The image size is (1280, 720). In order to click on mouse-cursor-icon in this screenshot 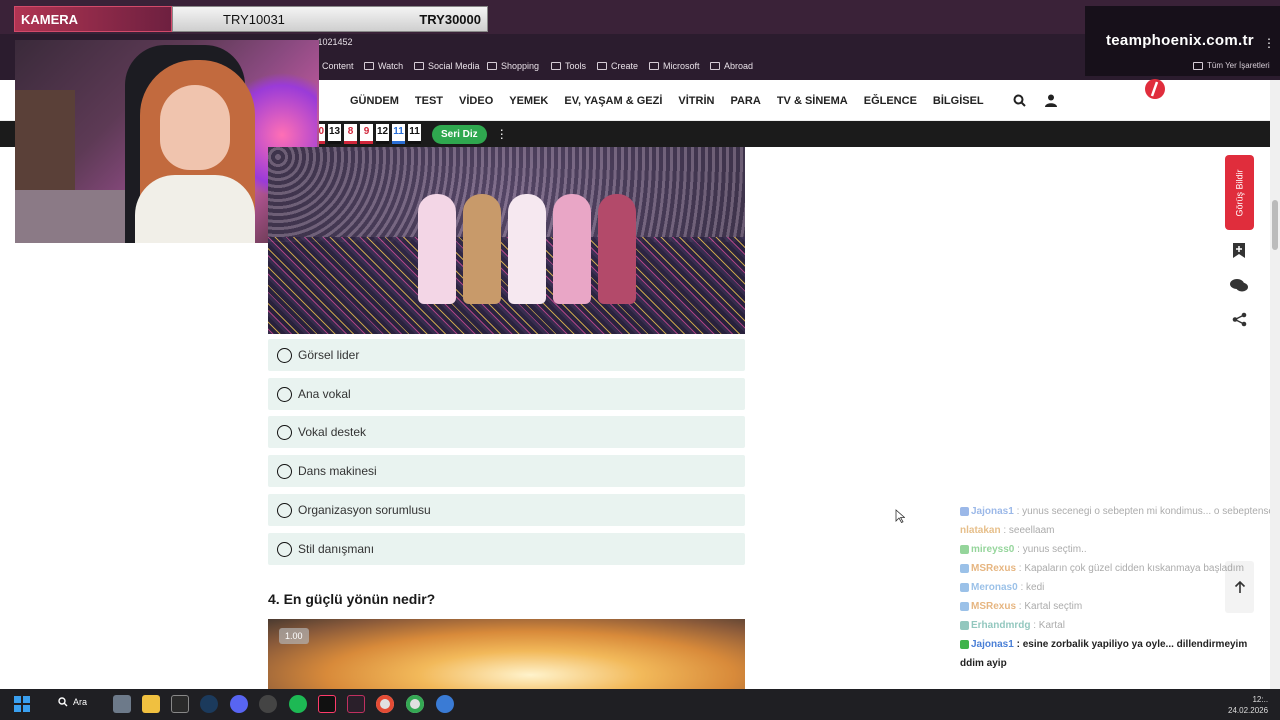, I will do `click(900, 516)`.